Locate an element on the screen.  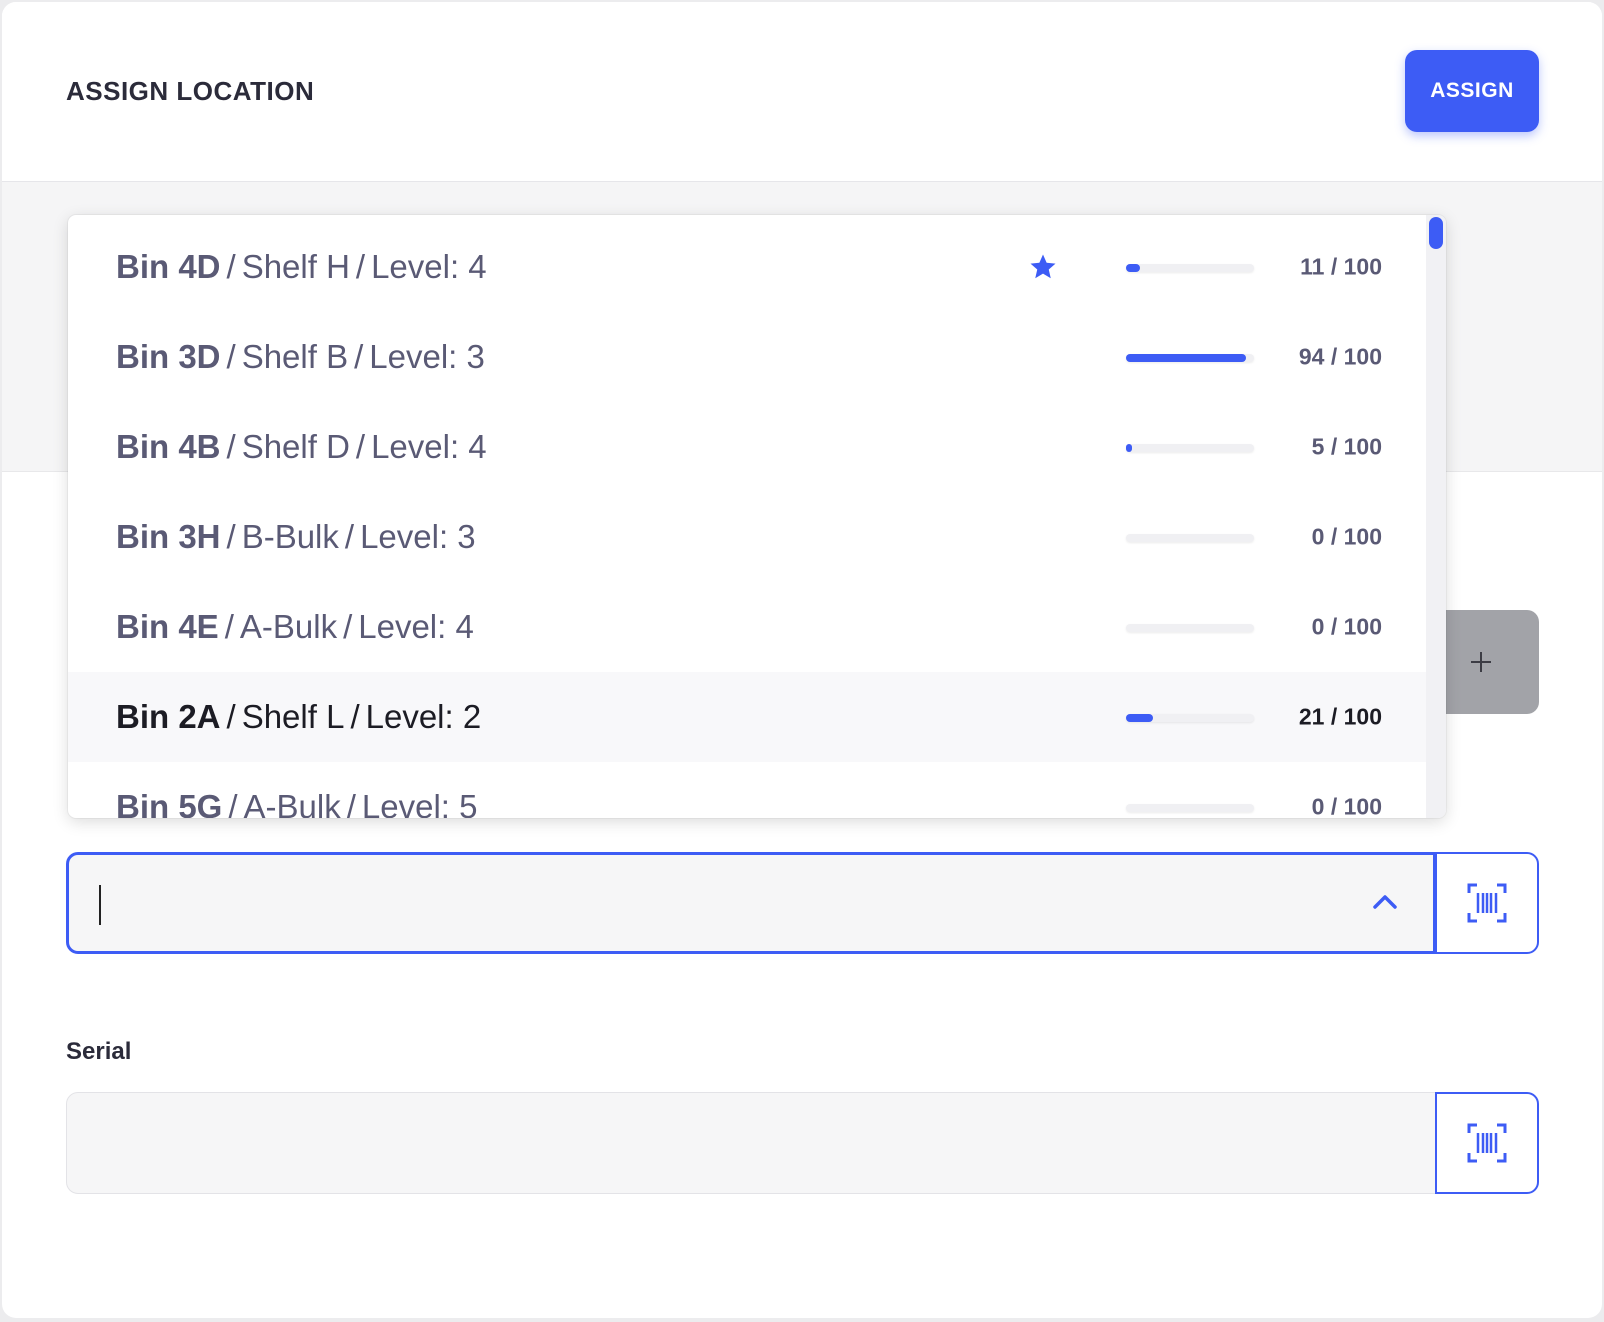
dropdown-option: Bin 2A / Shelf L / Level: 2 21 / 100 is located at coordinates (747, 717).